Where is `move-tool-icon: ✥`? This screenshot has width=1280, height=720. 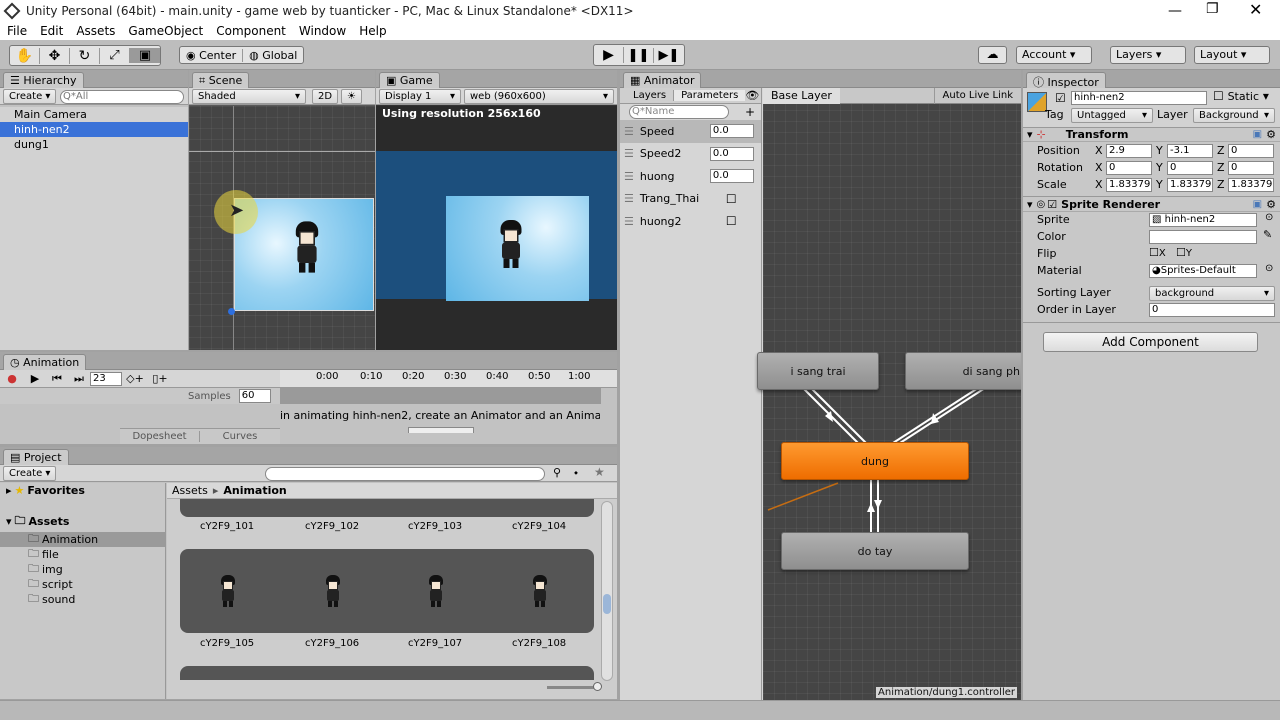
move-tool-icon: ✥ is located at coordinates (55, 55).